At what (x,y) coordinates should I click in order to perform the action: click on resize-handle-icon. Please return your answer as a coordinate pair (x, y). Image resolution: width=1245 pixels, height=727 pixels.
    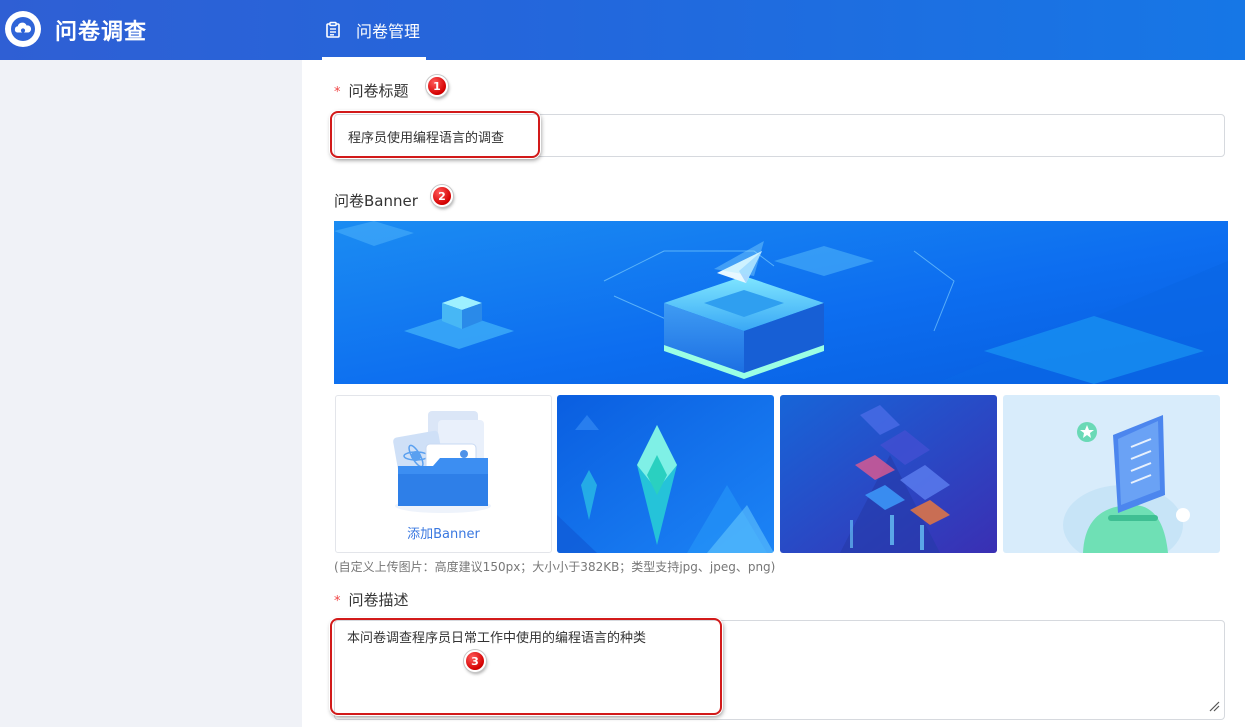
    Looking at the image, I should click on (1214, 706).